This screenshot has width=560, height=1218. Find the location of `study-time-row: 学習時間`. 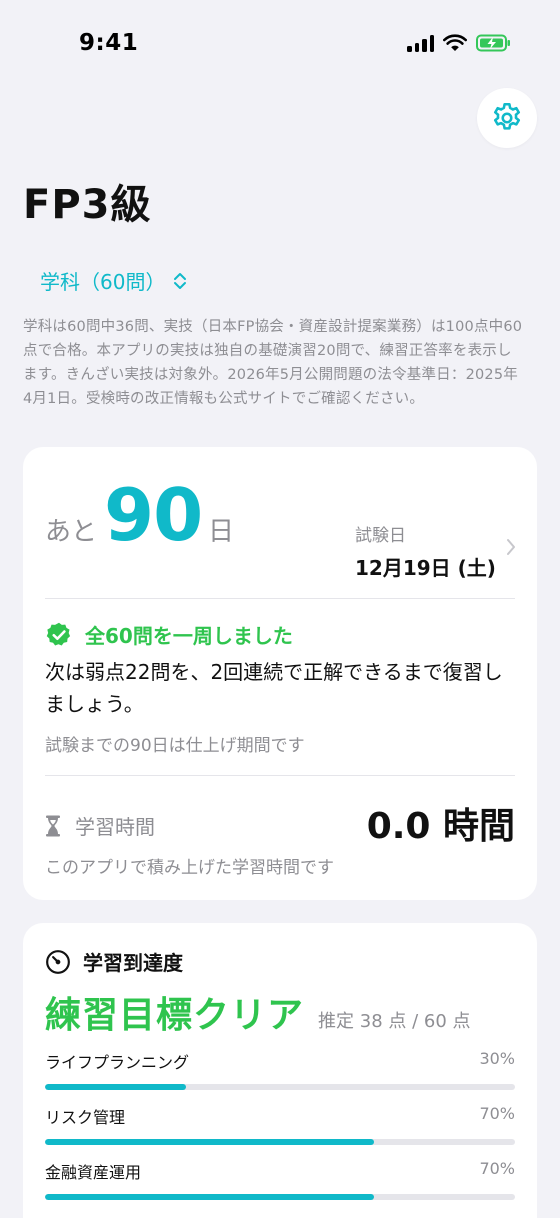

study-time-row: 学習時間 is located at coordinates (100, 825).